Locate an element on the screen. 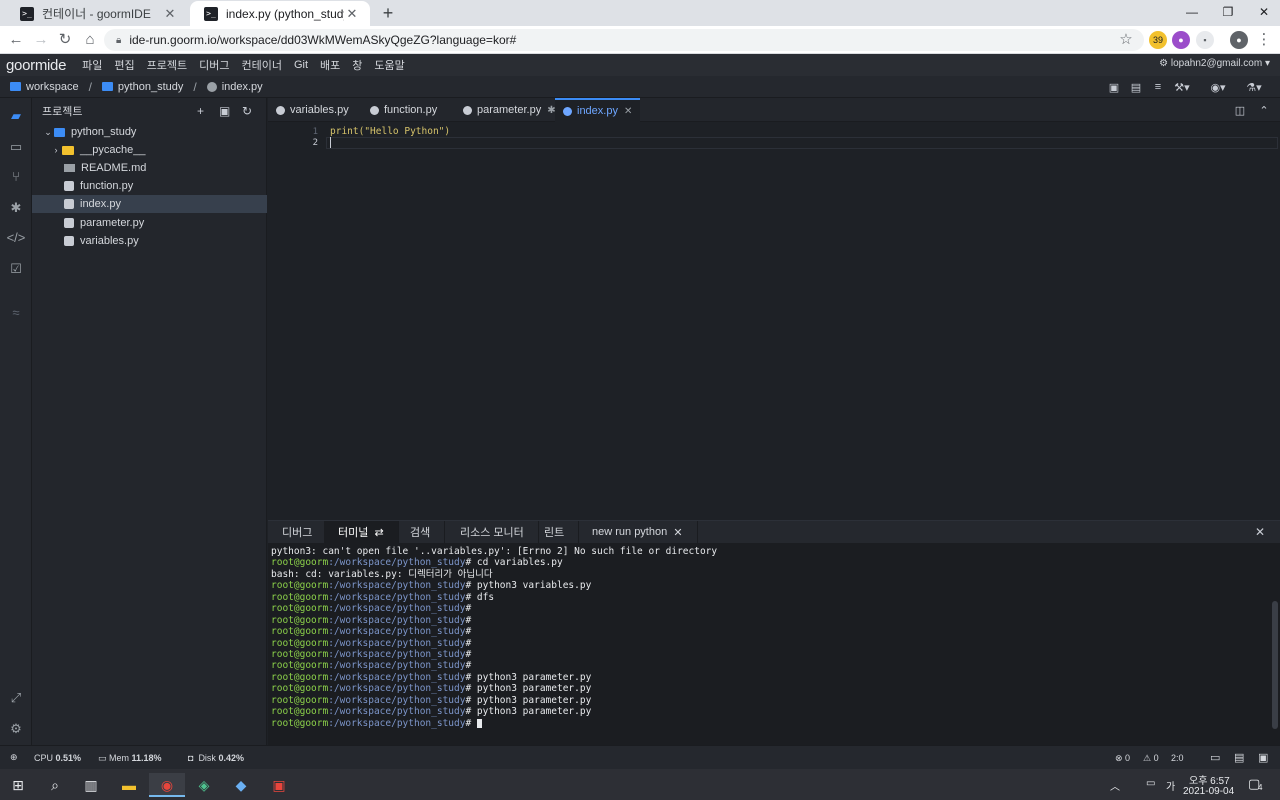  chat-icon: ▤ is located at coordinates (1239, 757).